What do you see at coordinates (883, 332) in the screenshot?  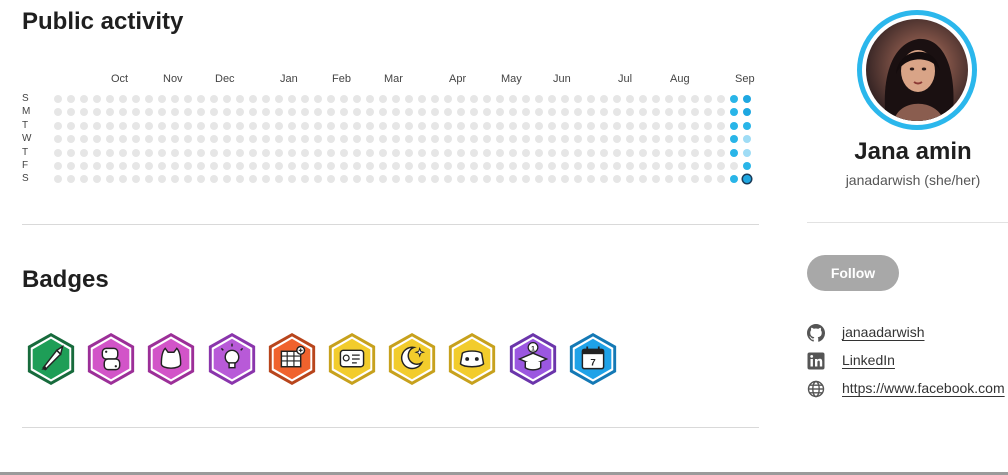 I see `github-link: janaadarwish` at bounding box center [883, 332].